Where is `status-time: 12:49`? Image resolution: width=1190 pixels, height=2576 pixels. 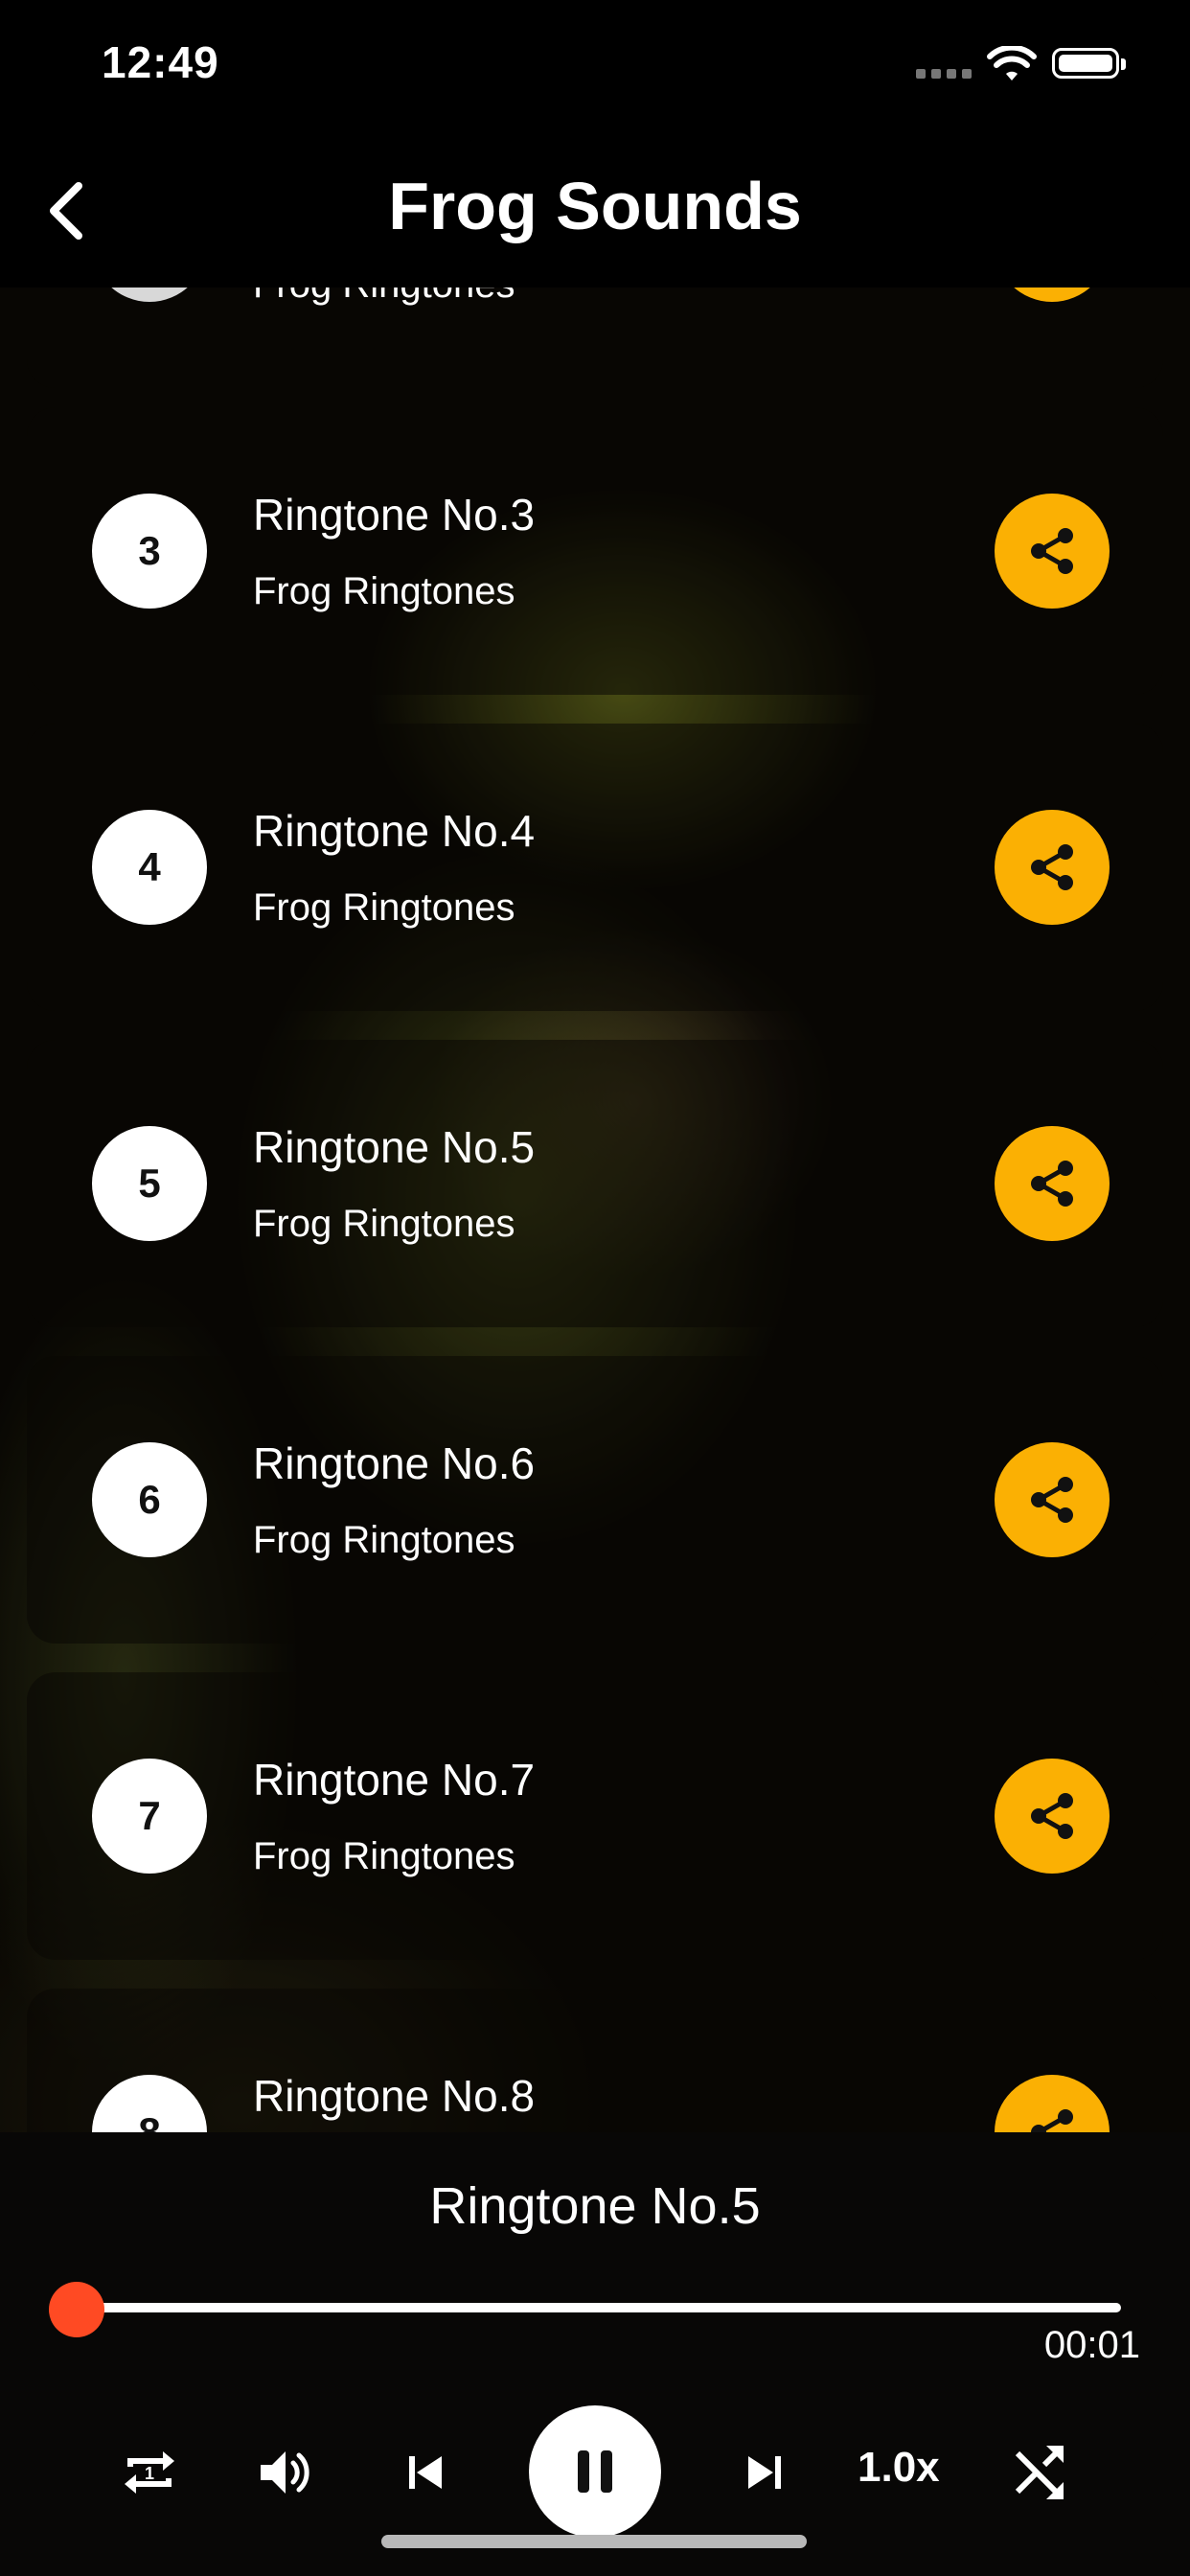
status-time: 12:49 is located at coordinates (160, 62).